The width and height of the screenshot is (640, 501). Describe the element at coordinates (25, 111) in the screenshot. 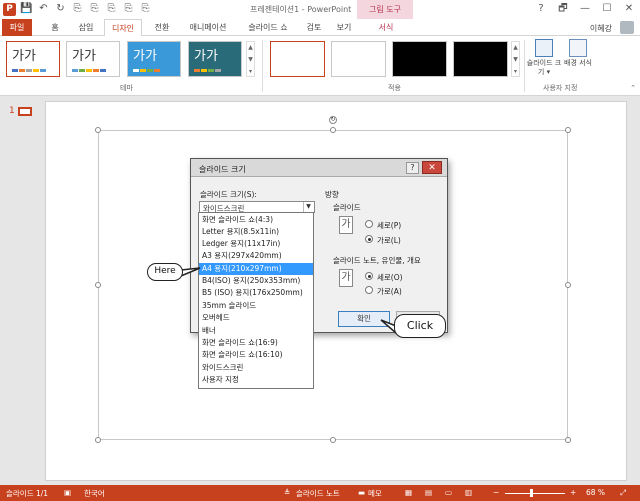

I see `slide-thumbnail` at that location.